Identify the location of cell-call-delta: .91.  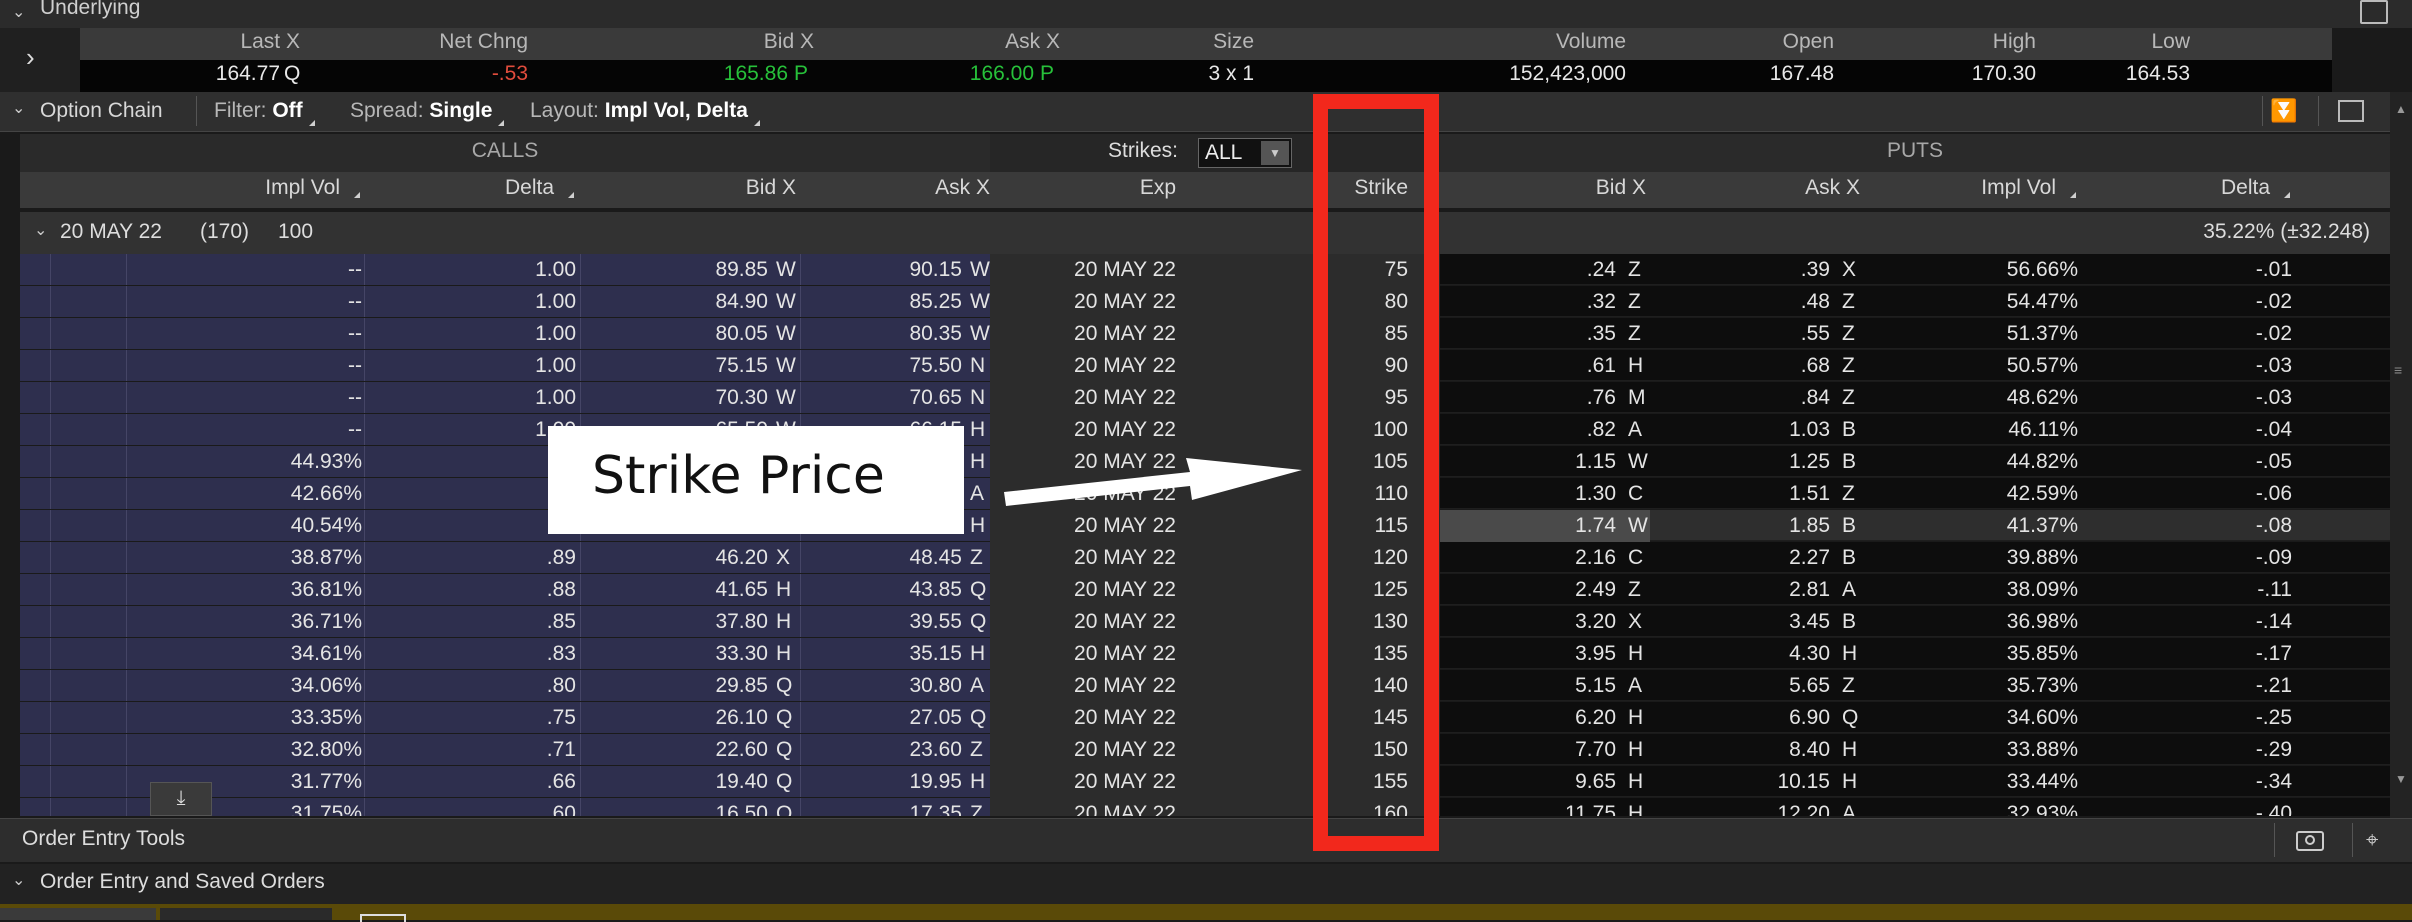
(470, 494).